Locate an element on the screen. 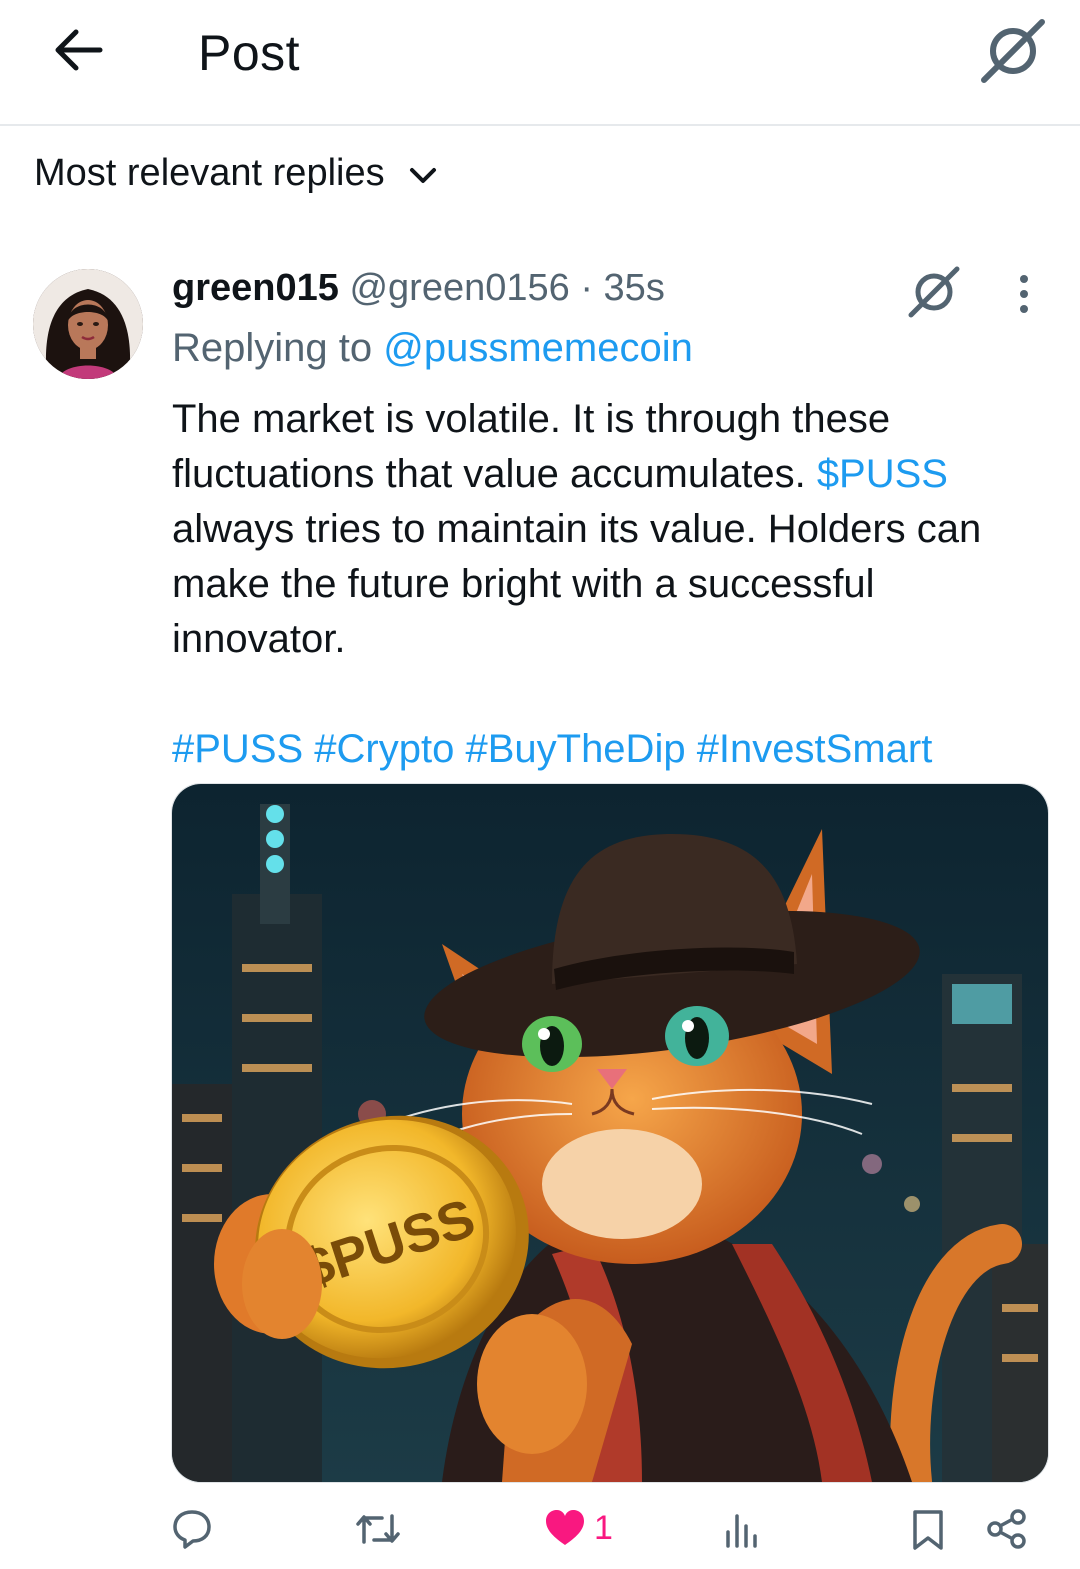 This screenshot has width=1080, height=1569. avatar is located at coordinates (88, 324).